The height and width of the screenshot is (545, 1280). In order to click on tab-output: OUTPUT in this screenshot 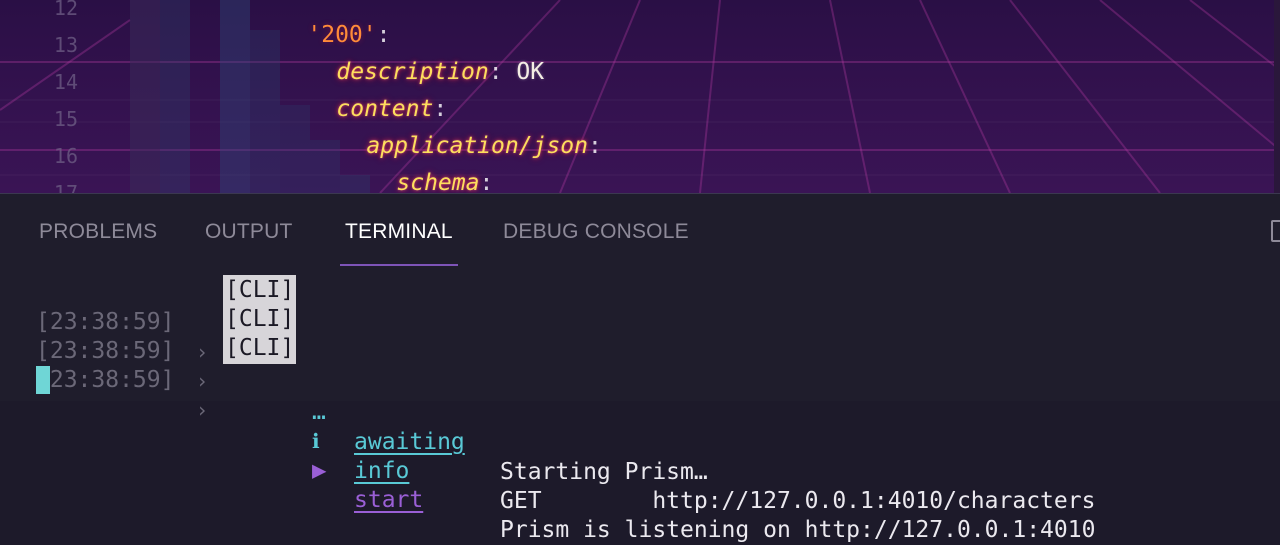, I will do `click(249, 232)`.